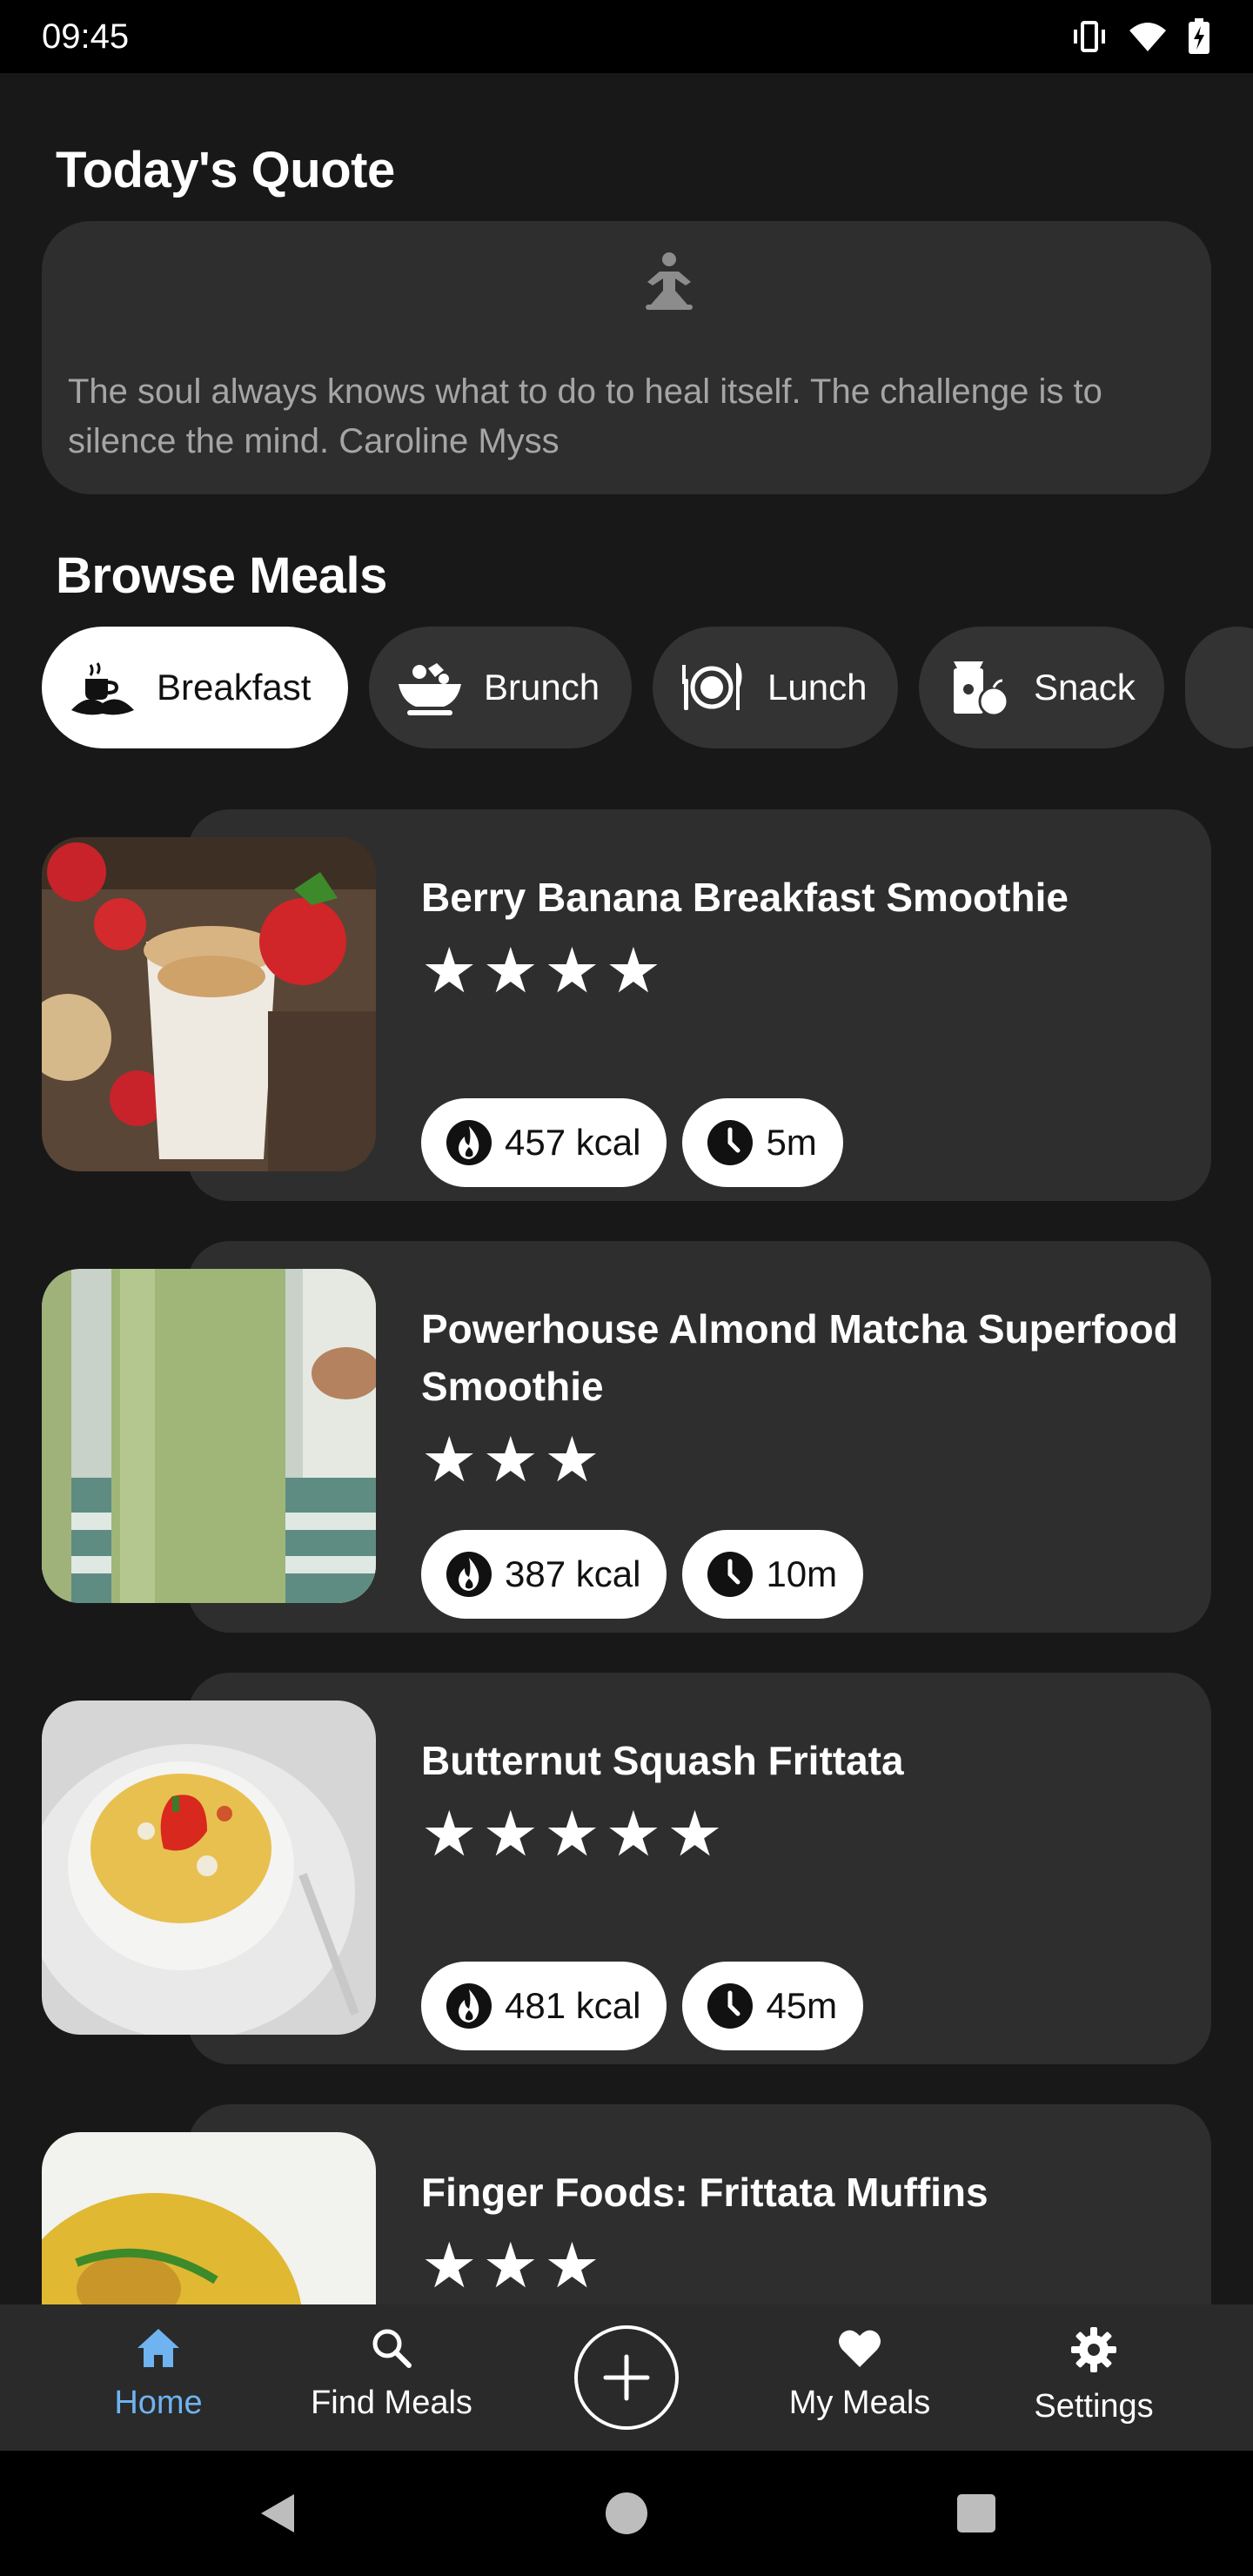 This screenshot has height=2576, width=1253. I want to click on meal-info-pills: 481 kcal 45m, so click(642, 2006).